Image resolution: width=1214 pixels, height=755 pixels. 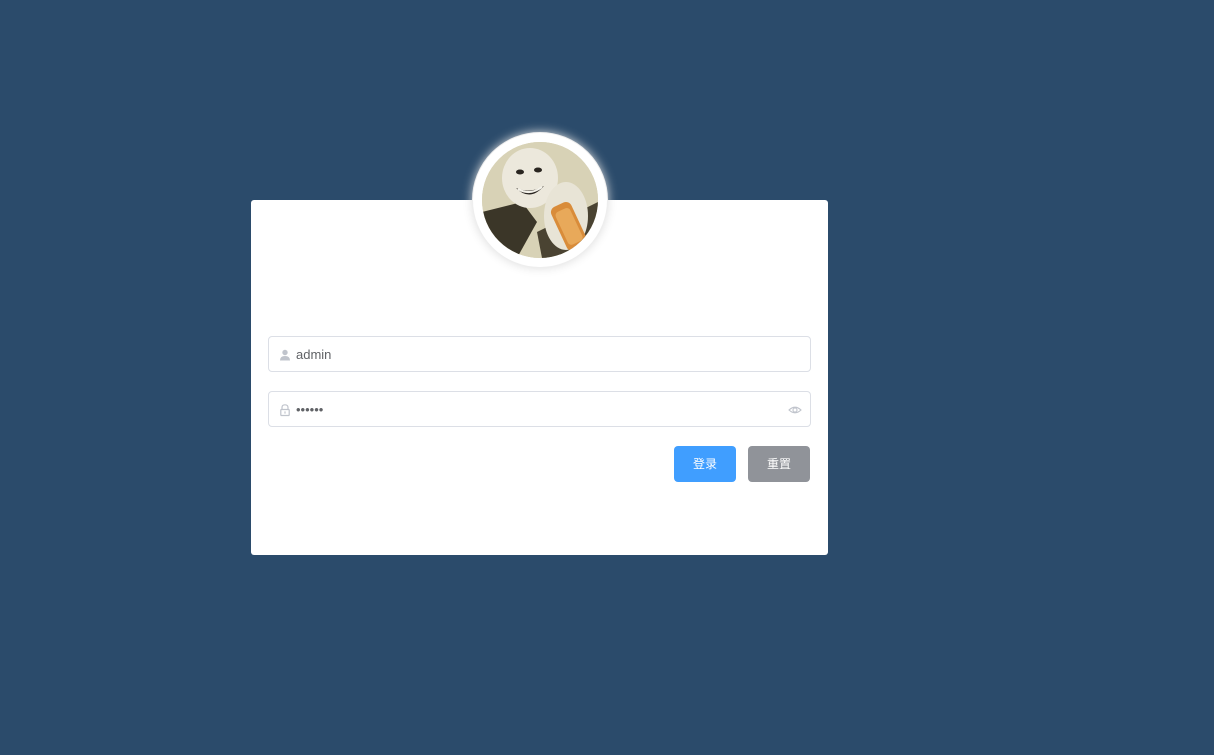 I want to click on password-input, so click(x=536, y=409).